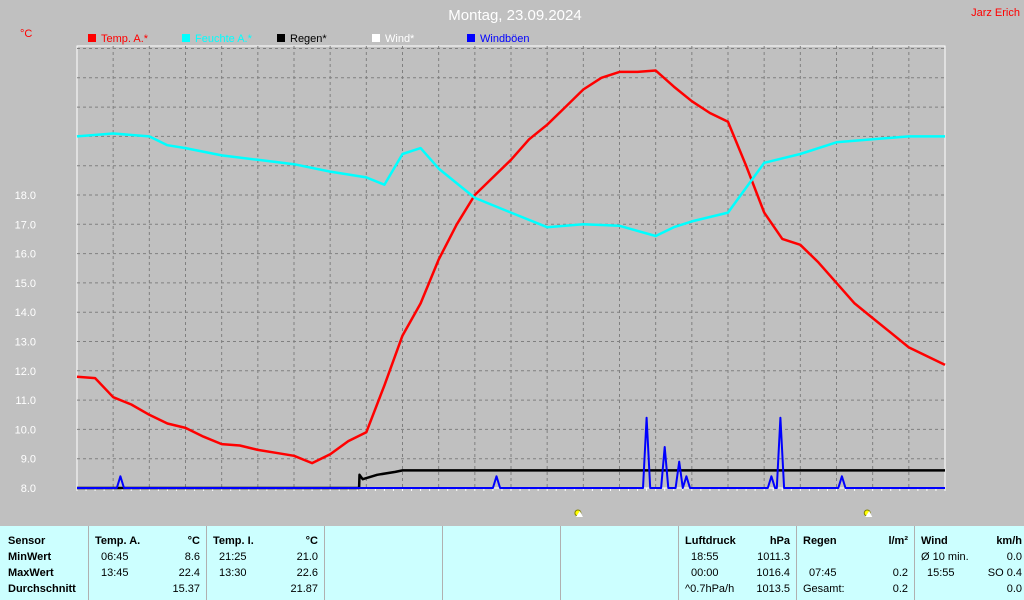 The image size is (1024, 600). Describe the element at coordinates (186, 589) in the screenshot. I see `temp-a-avg: 15.37` at that location.